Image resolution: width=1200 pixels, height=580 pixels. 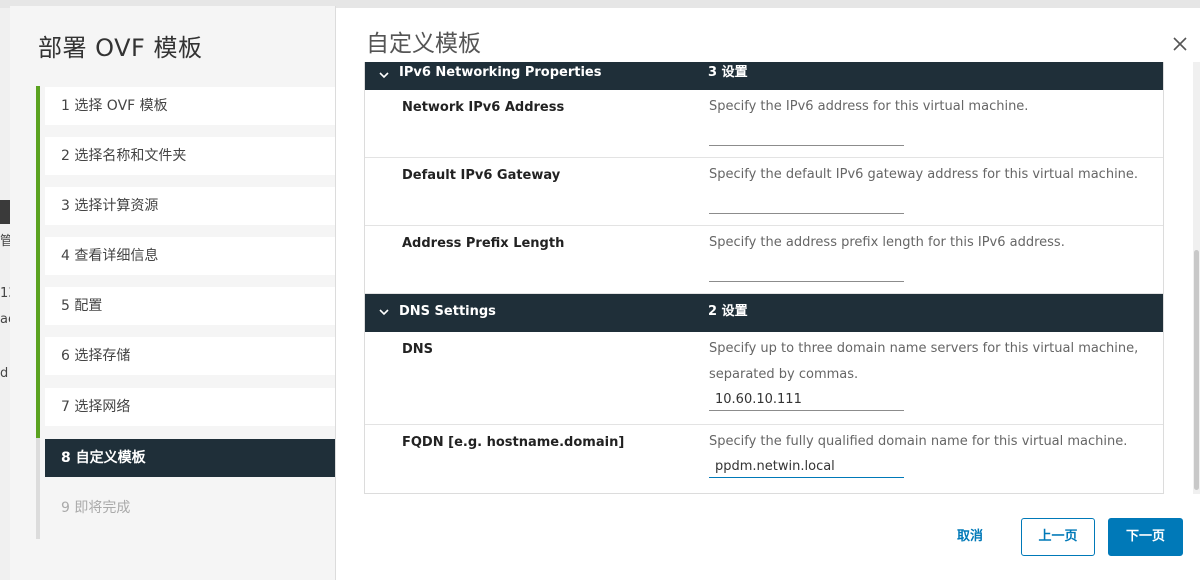 I want to click on wizard-step-2: 2 选择名称和文件夹, so click(x=190, y=156).